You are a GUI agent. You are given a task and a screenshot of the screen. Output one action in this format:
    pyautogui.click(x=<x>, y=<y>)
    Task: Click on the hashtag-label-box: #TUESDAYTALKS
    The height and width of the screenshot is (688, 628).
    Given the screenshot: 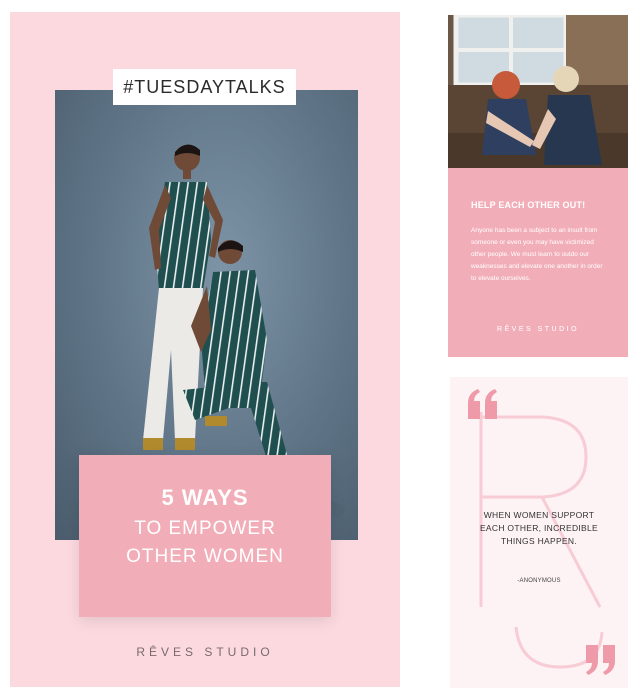 What is the action you would take?
    pyautogui.click(x=204, y=87)
    